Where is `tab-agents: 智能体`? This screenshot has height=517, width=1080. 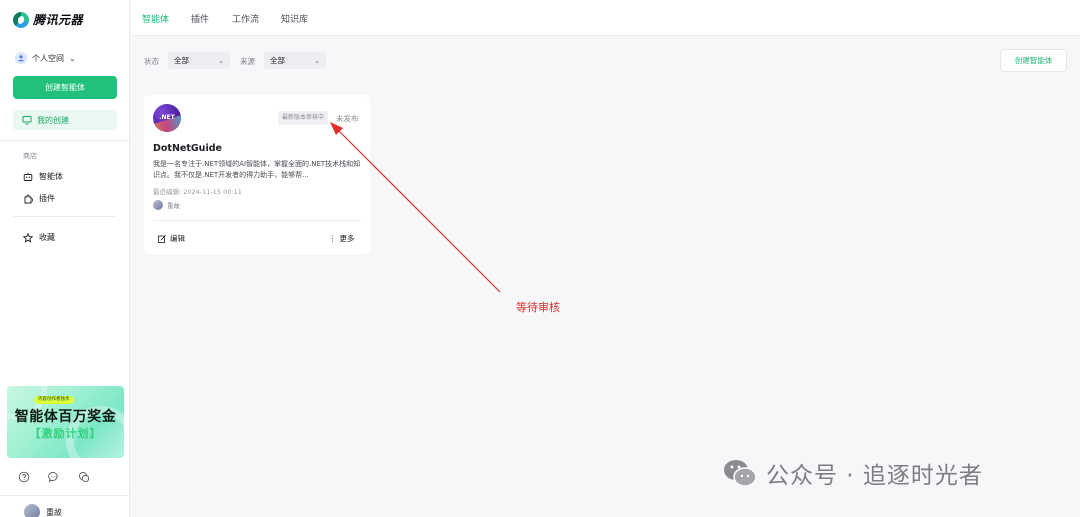
tab-agents: 智能体 is located at coordinates (155, 18).